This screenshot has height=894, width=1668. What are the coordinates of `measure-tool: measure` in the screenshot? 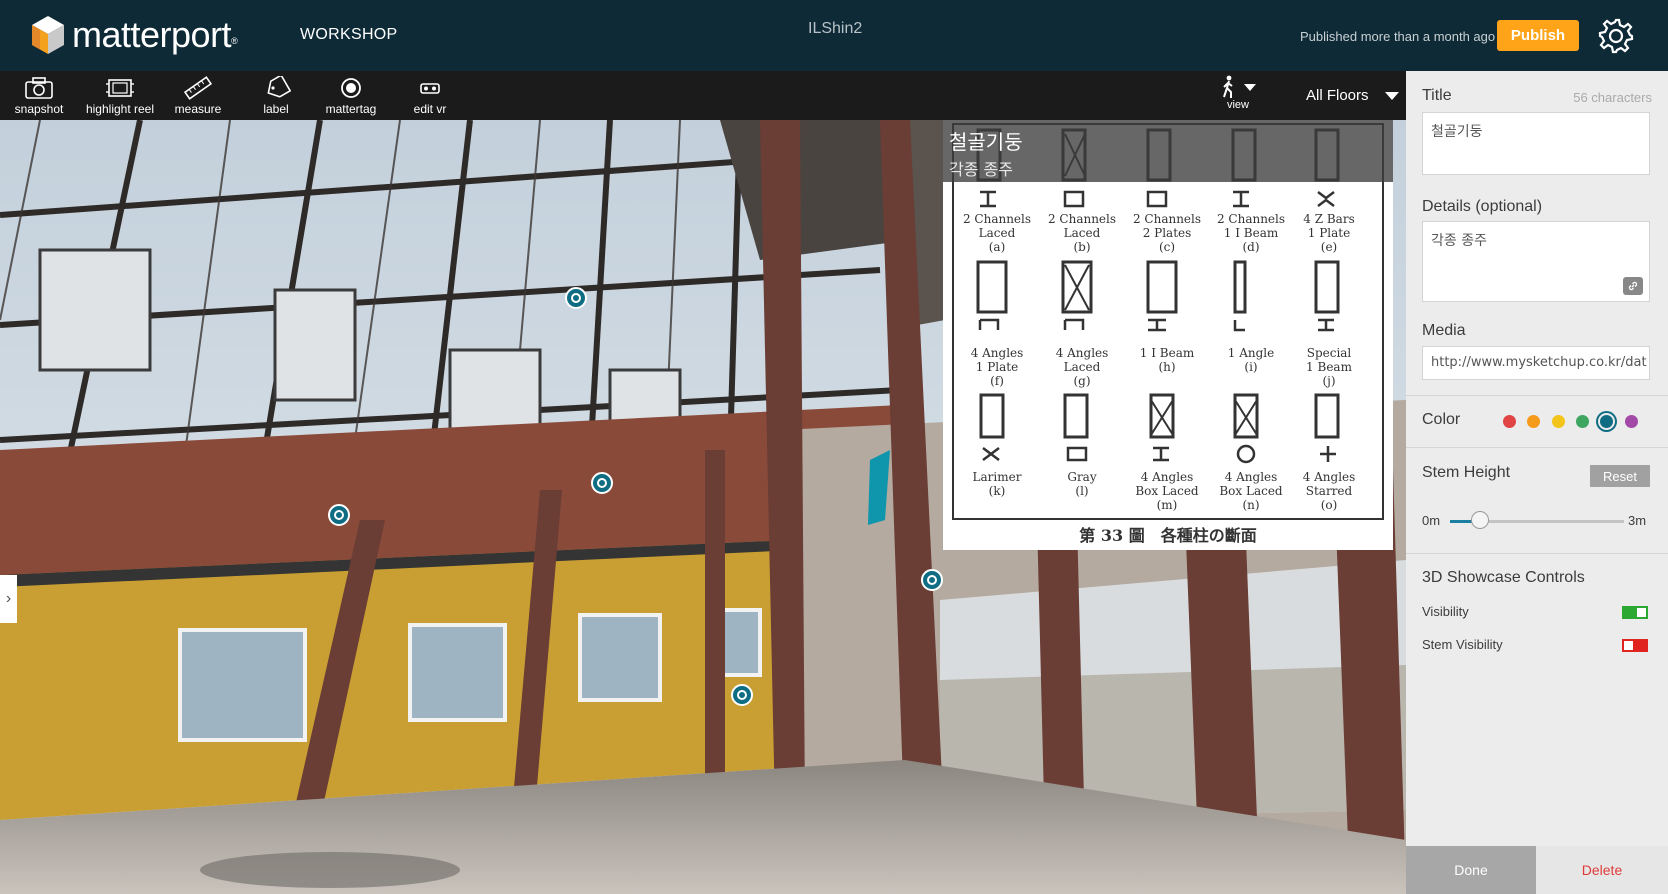 It's located at (198, 96).